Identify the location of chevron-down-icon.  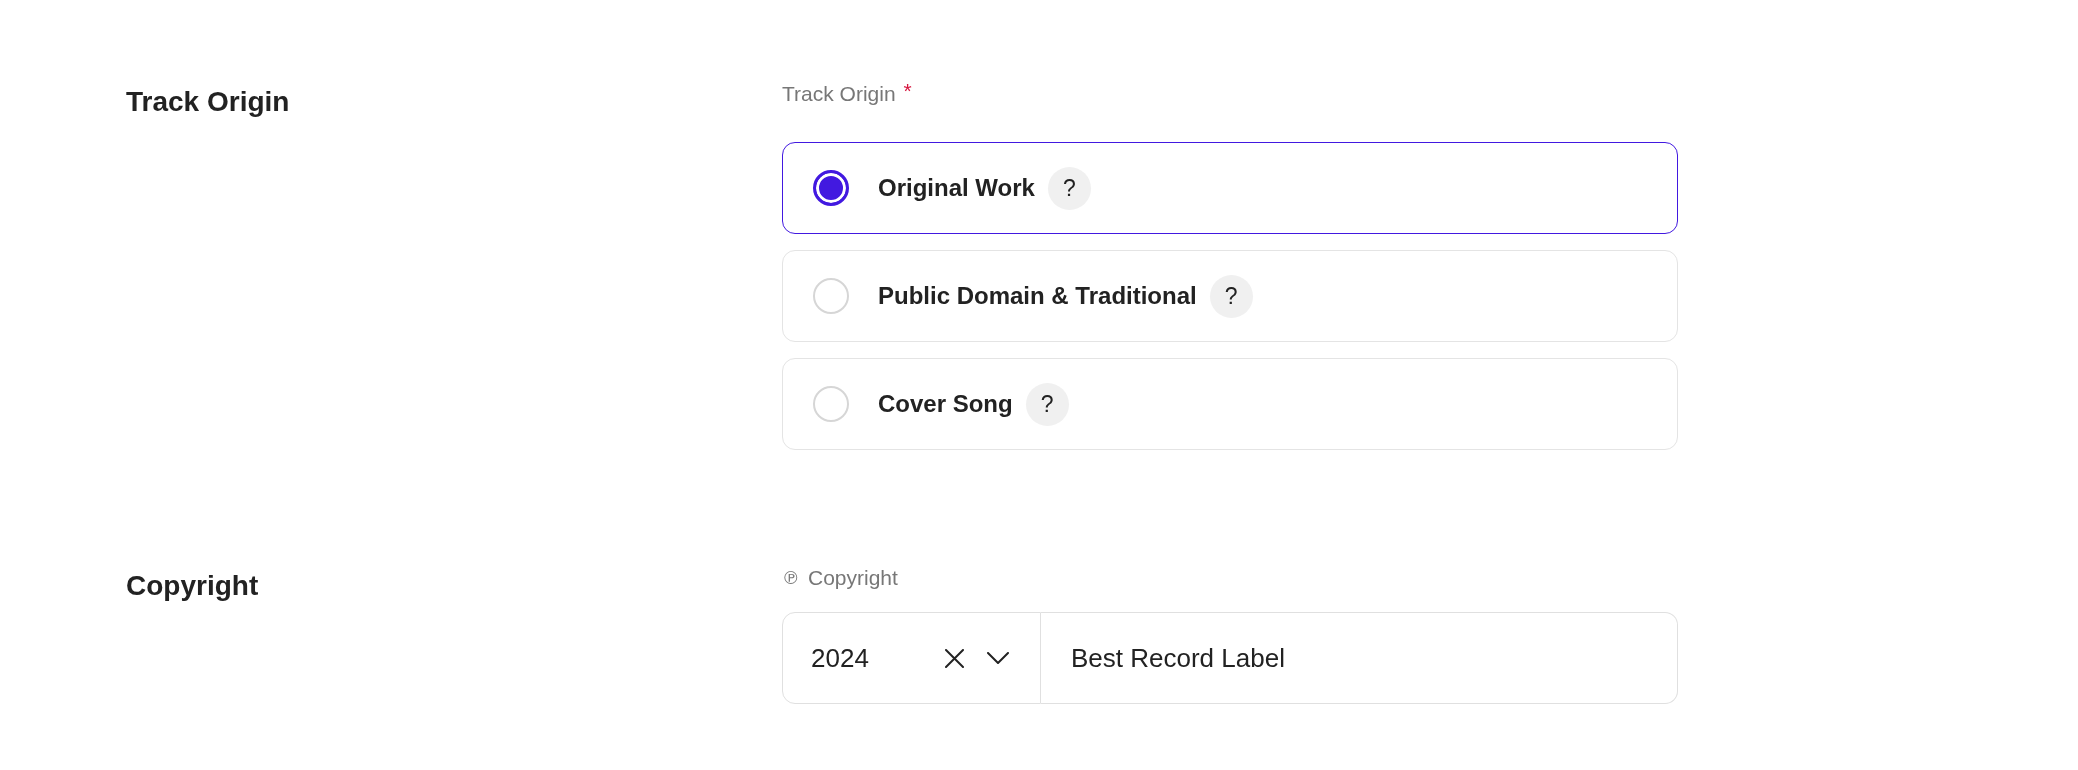
(998, 658).